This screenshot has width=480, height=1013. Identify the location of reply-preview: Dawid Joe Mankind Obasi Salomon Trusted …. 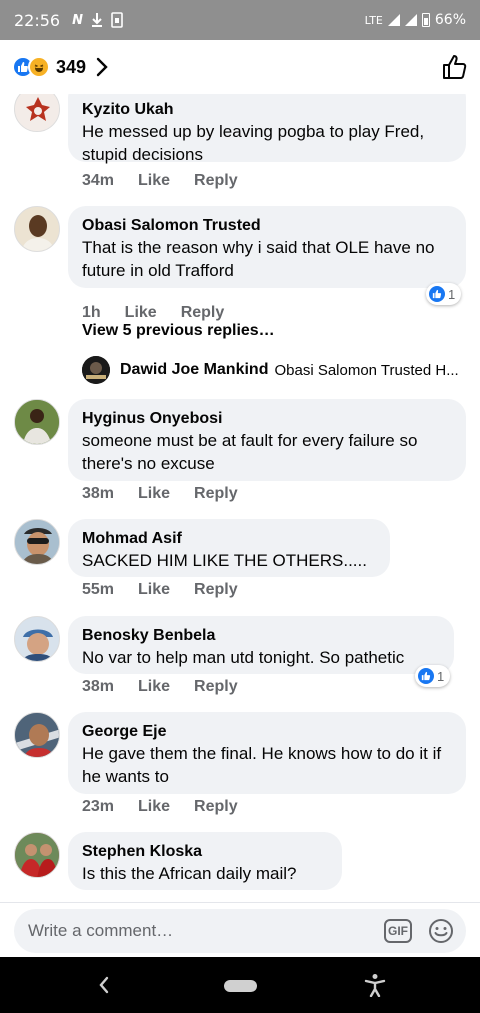
(277, 370).